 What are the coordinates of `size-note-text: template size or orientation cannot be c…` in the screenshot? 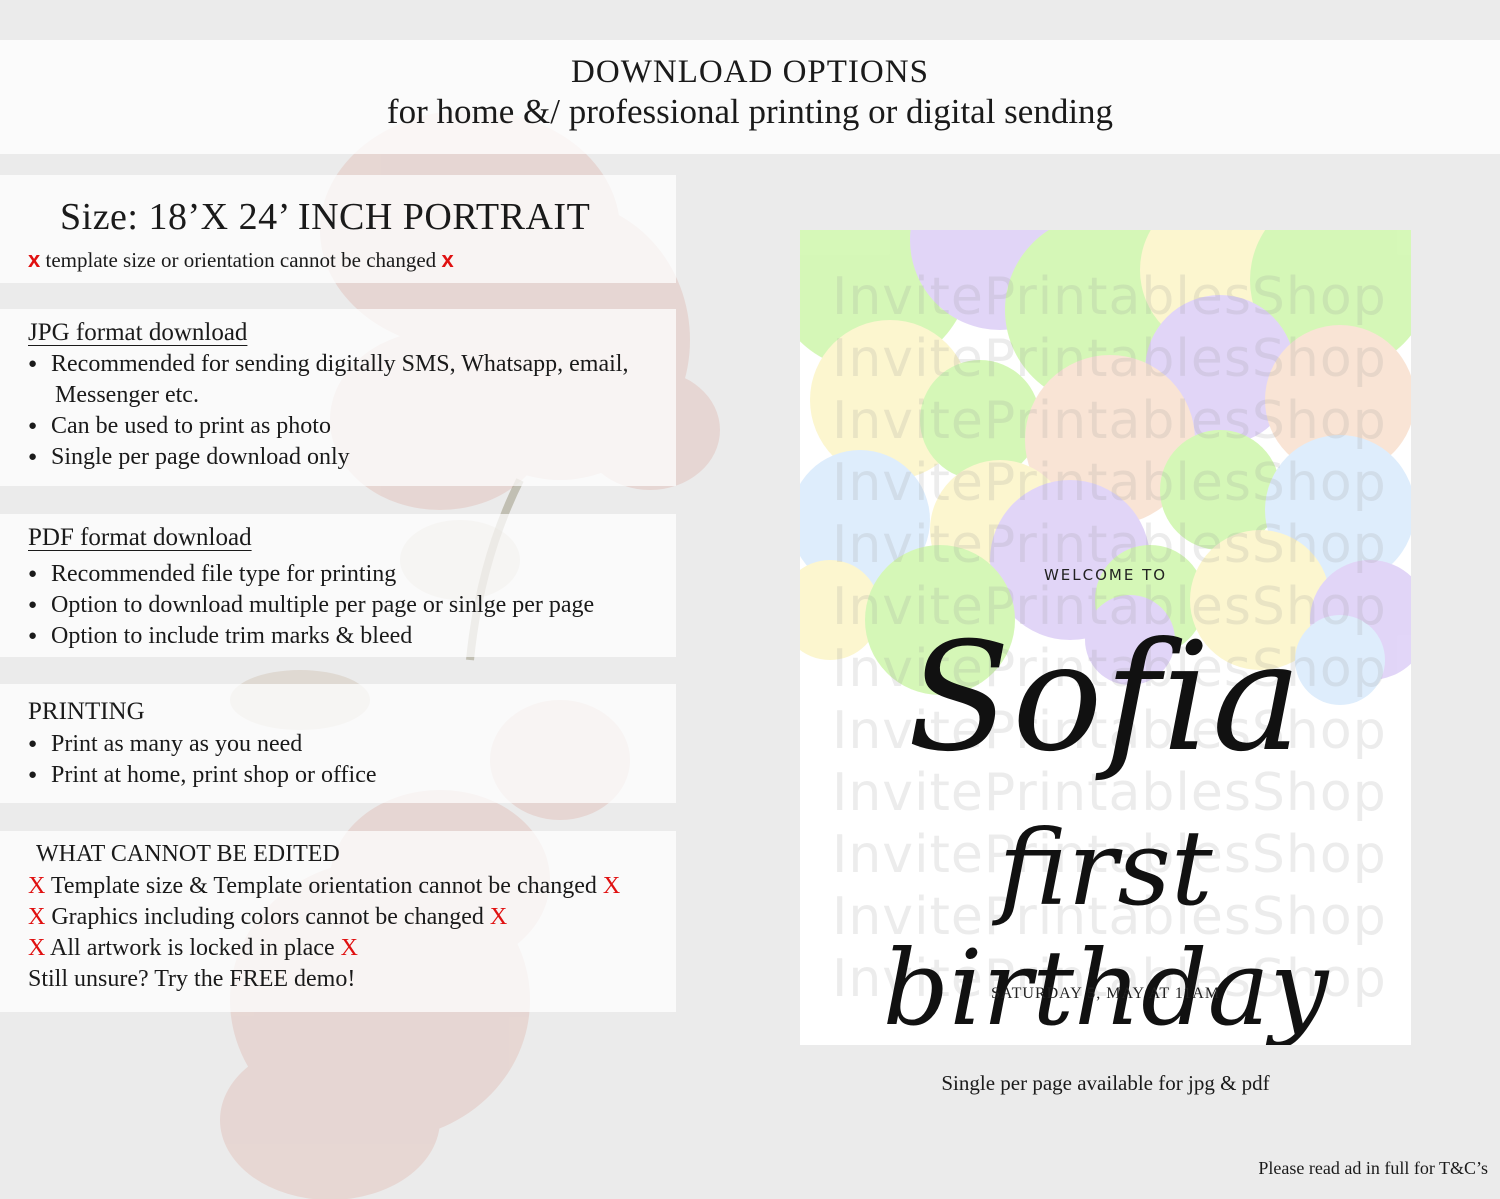 It's located at (241, 260).